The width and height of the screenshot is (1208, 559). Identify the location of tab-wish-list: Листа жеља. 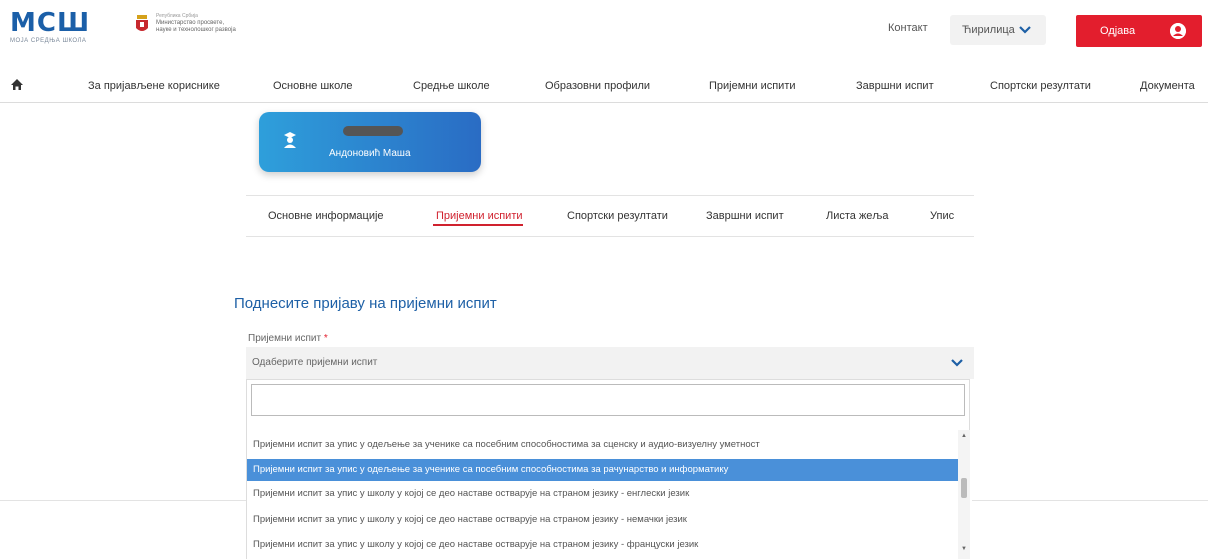
(857, 216).